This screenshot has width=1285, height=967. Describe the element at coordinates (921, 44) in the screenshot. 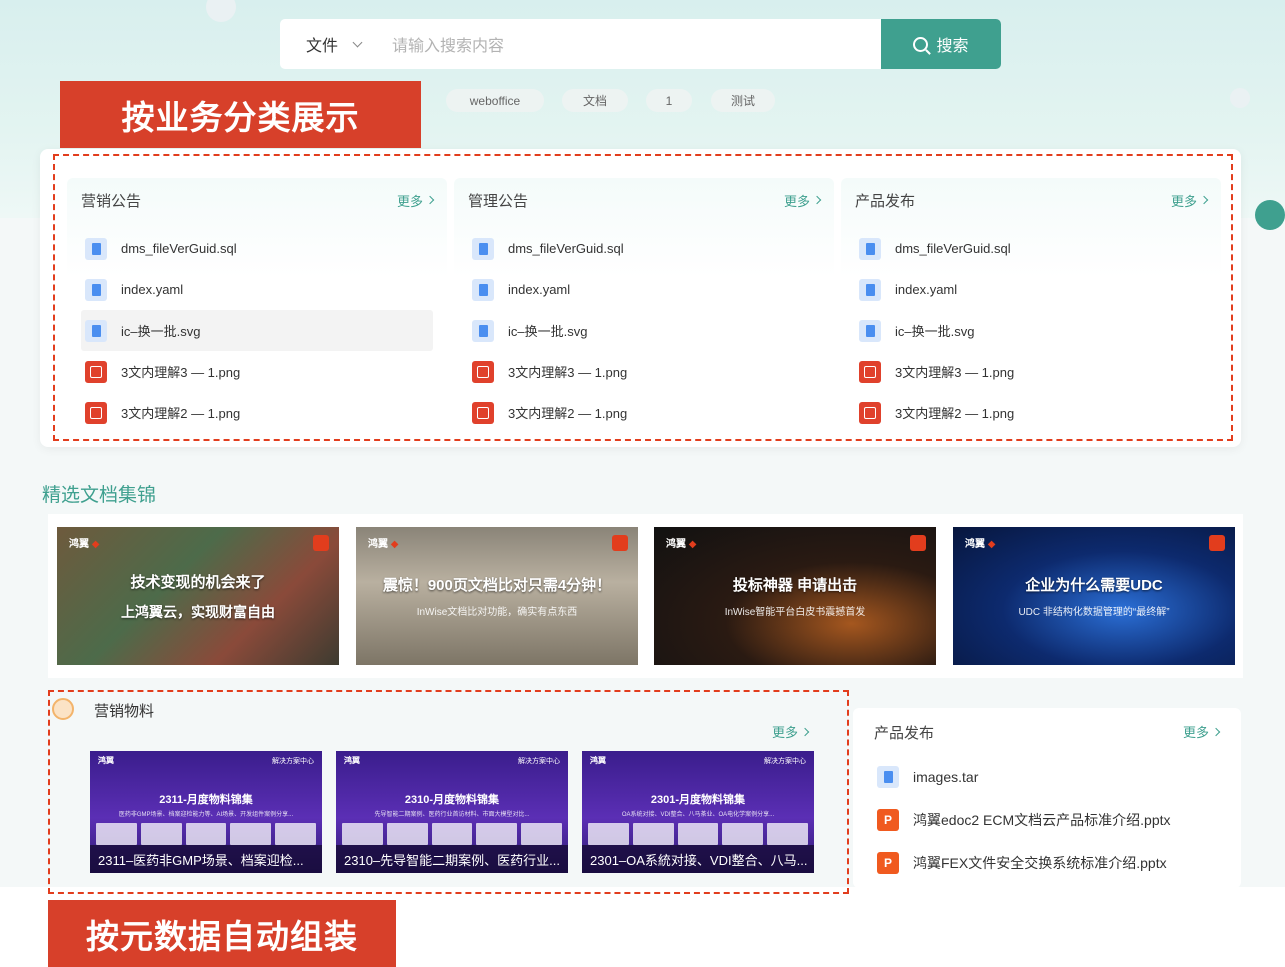

I see `search-icon` at that location.